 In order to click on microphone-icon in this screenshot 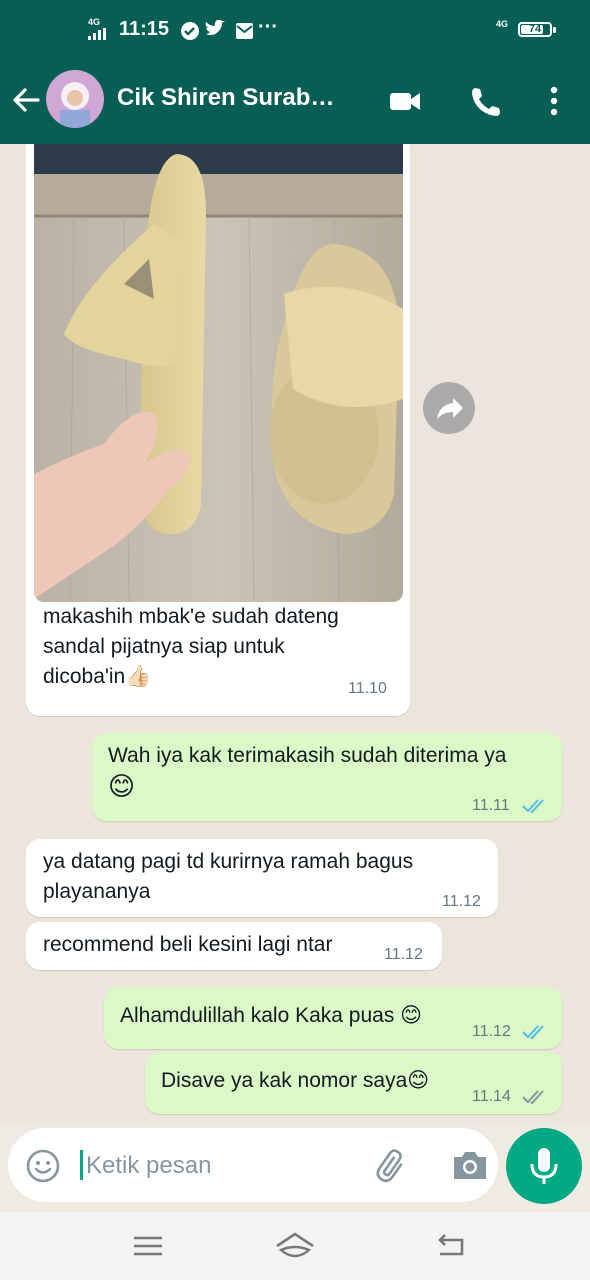, I will do `click(544, 1166)`.